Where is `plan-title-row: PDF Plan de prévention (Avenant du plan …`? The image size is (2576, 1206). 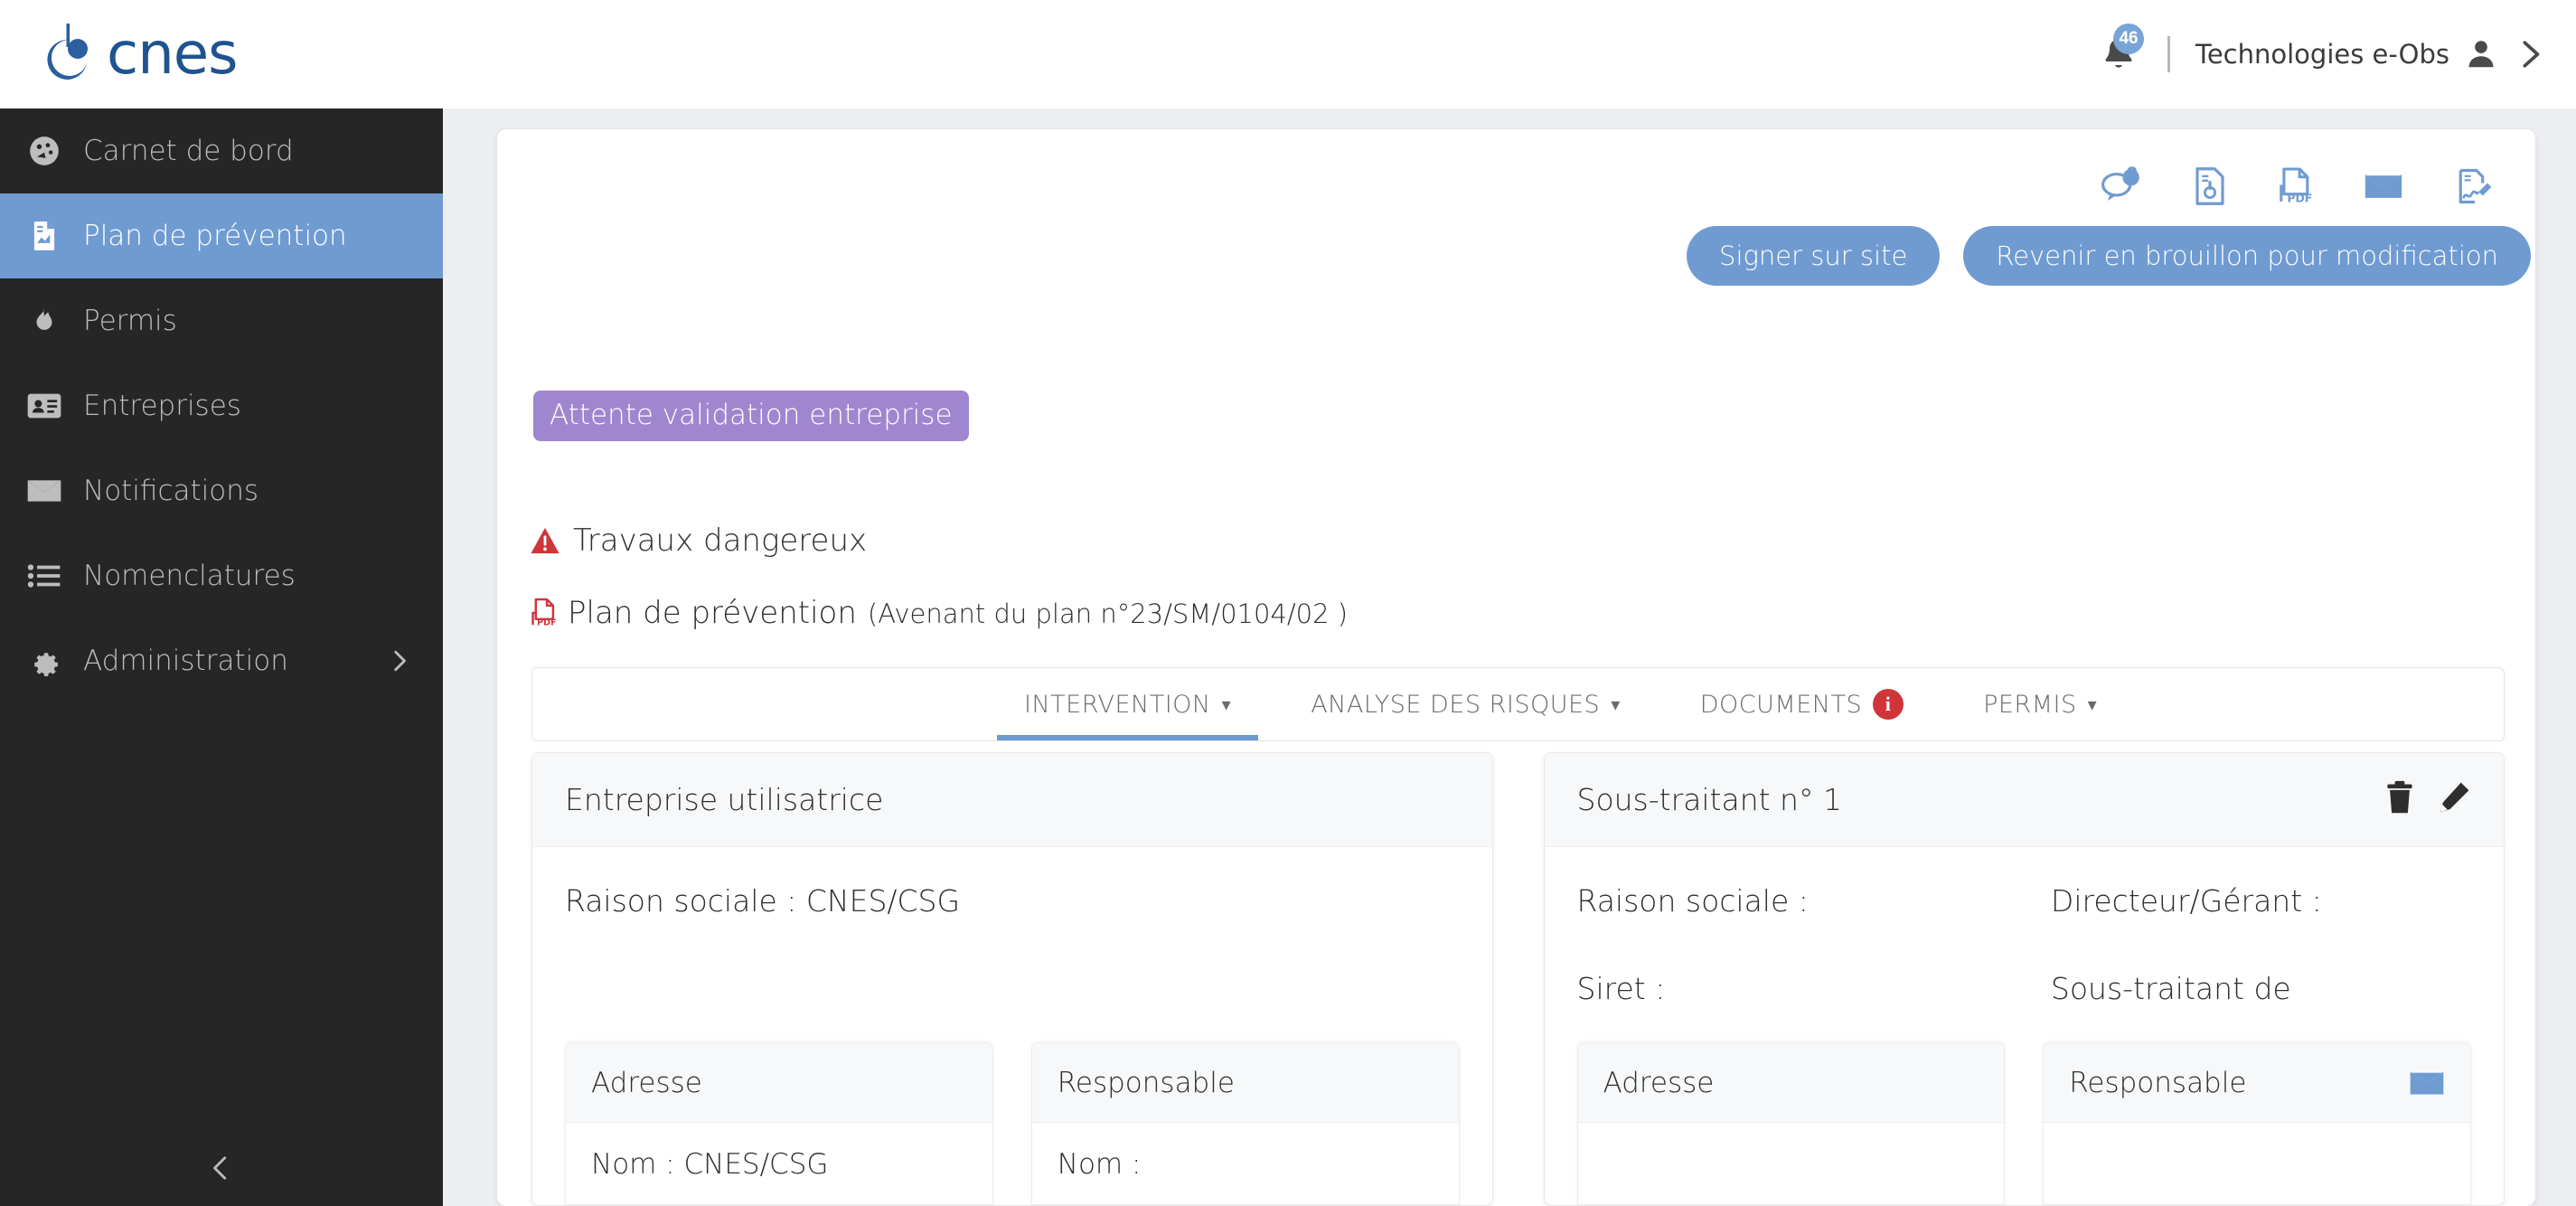 plan-title-row: PDF Plan de prévention (Avenant du plan … is located at coordinates (939, 613).